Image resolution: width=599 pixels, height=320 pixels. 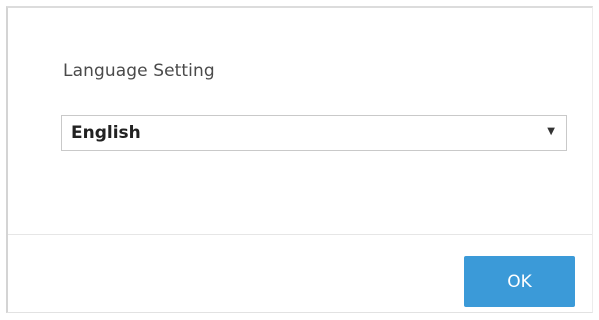 What do you see at coordinates (314, 133) in the screenshot?
I see `language-select: English ▼` at bounding box center [314, 133].